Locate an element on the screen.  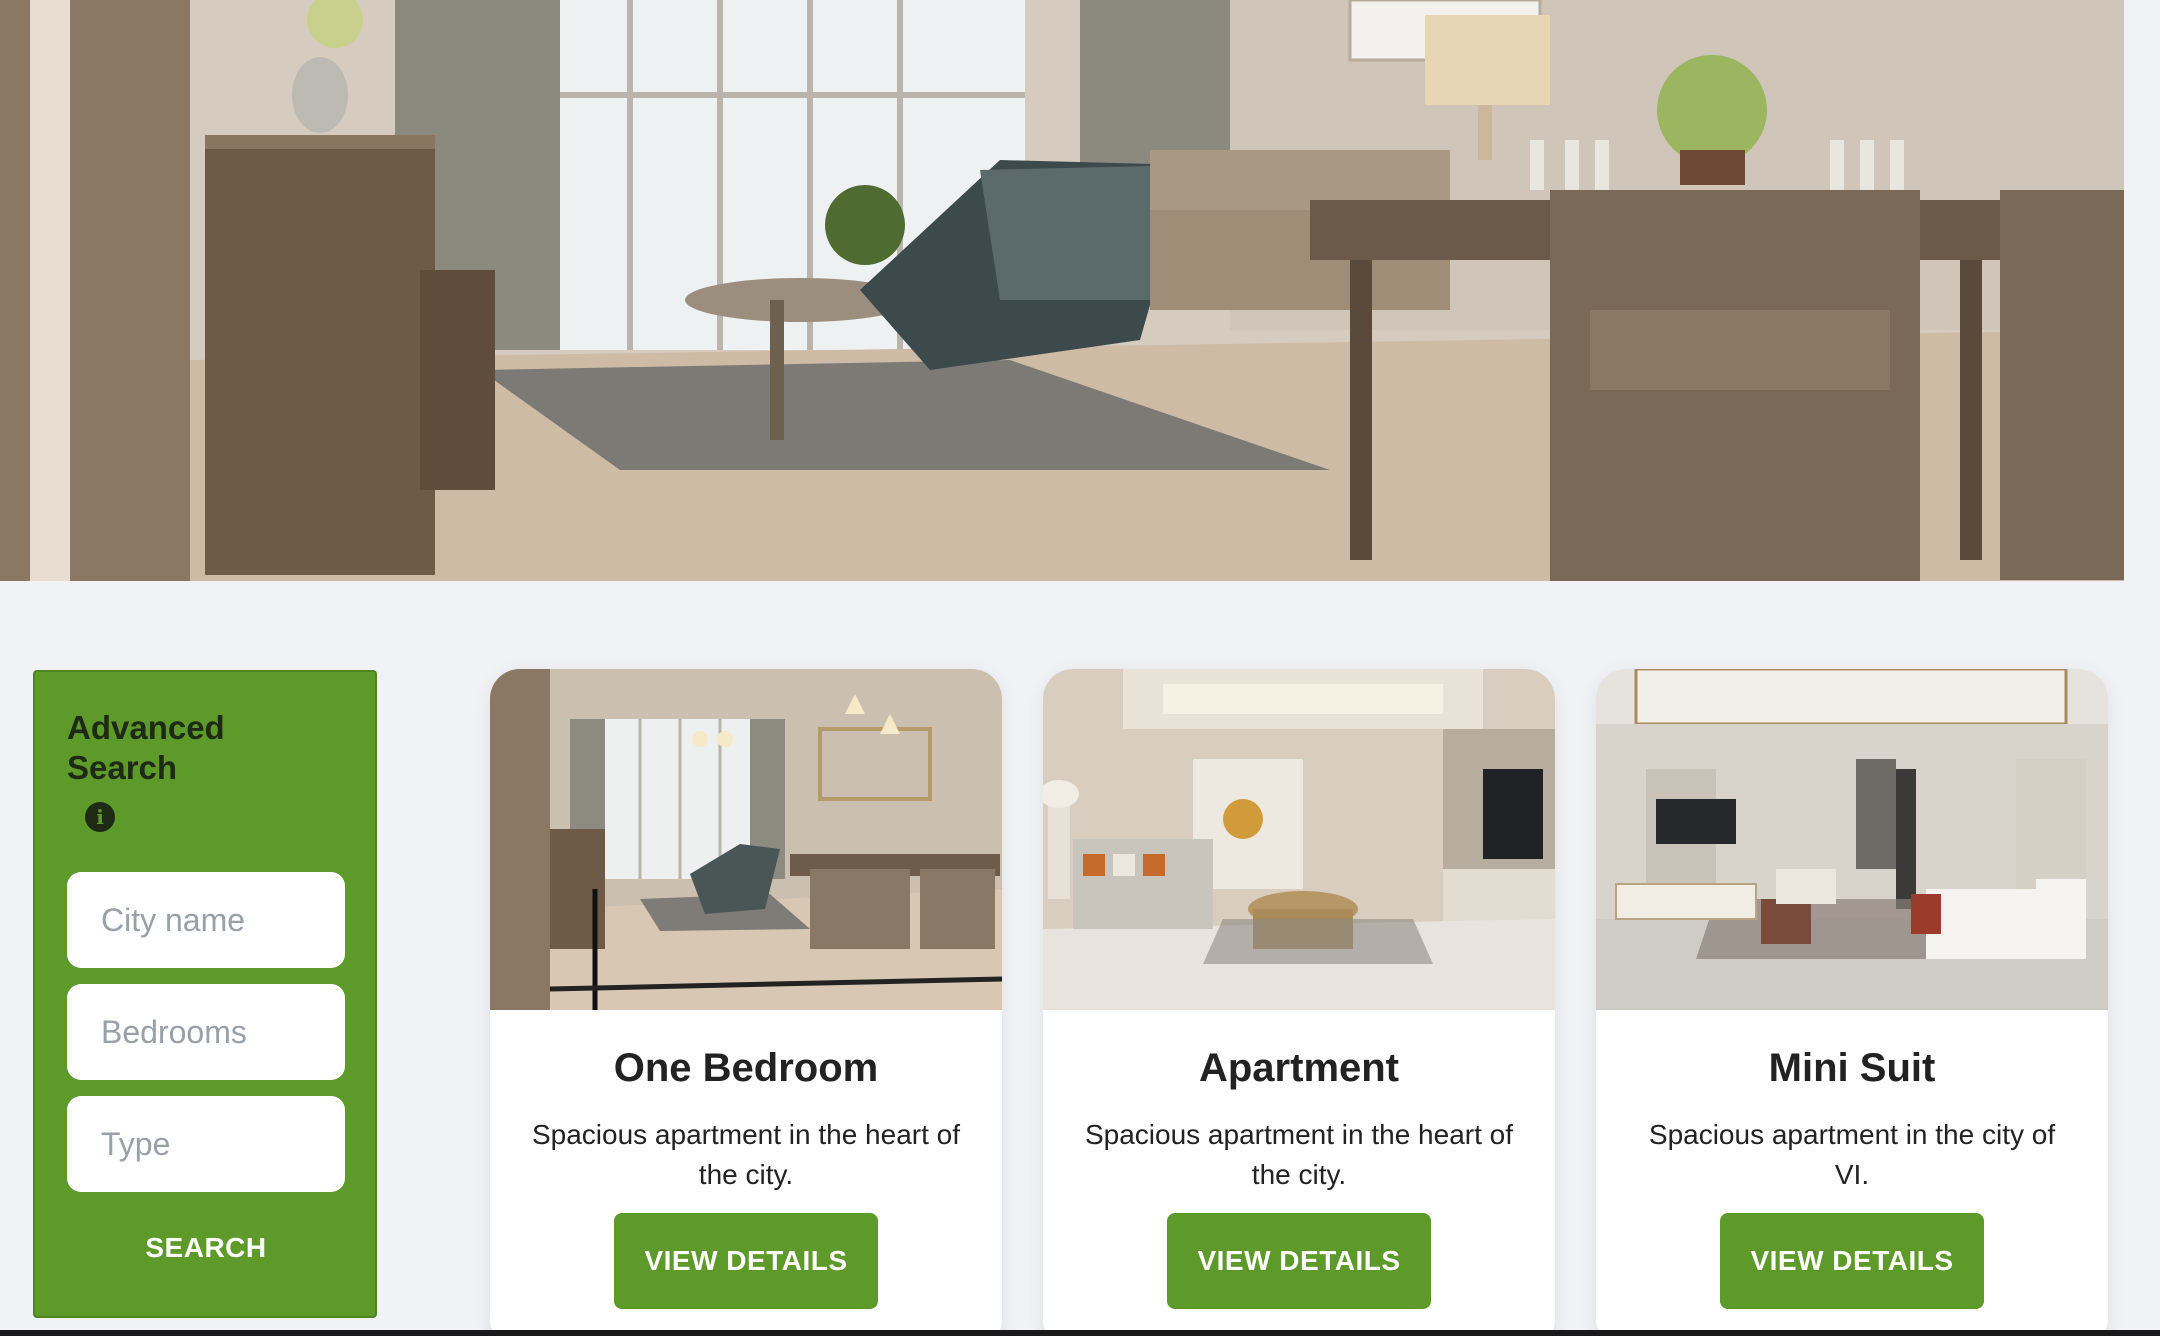
advanced-search-panel: Advanced Search i SEARCH is located at coordinates (205, 994).